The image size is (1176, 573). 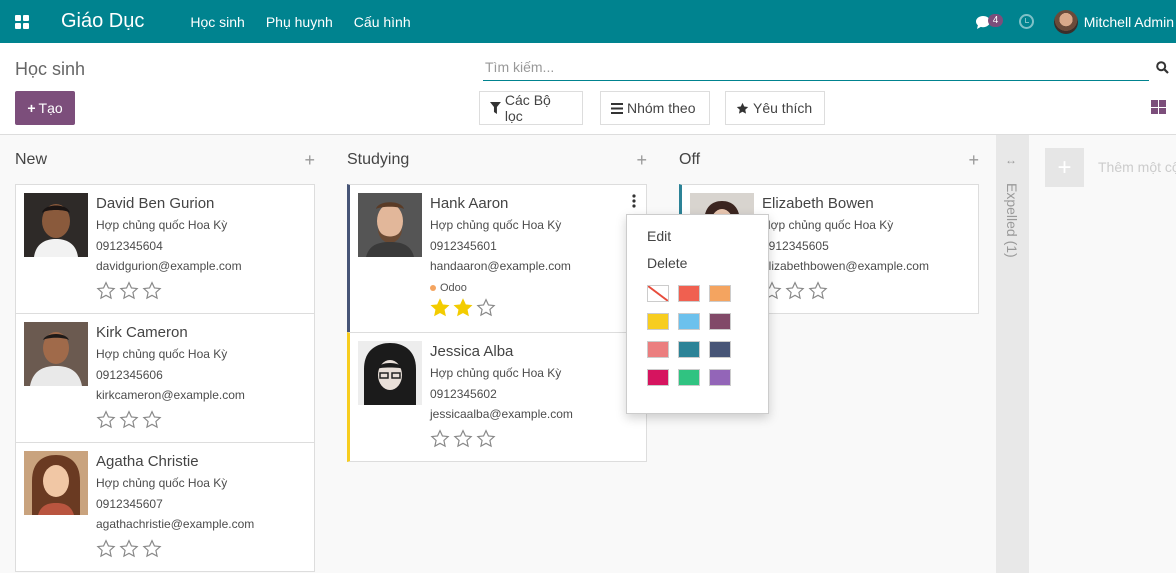 I want to click on chat-icon: 4, so click(x=989, y=22).